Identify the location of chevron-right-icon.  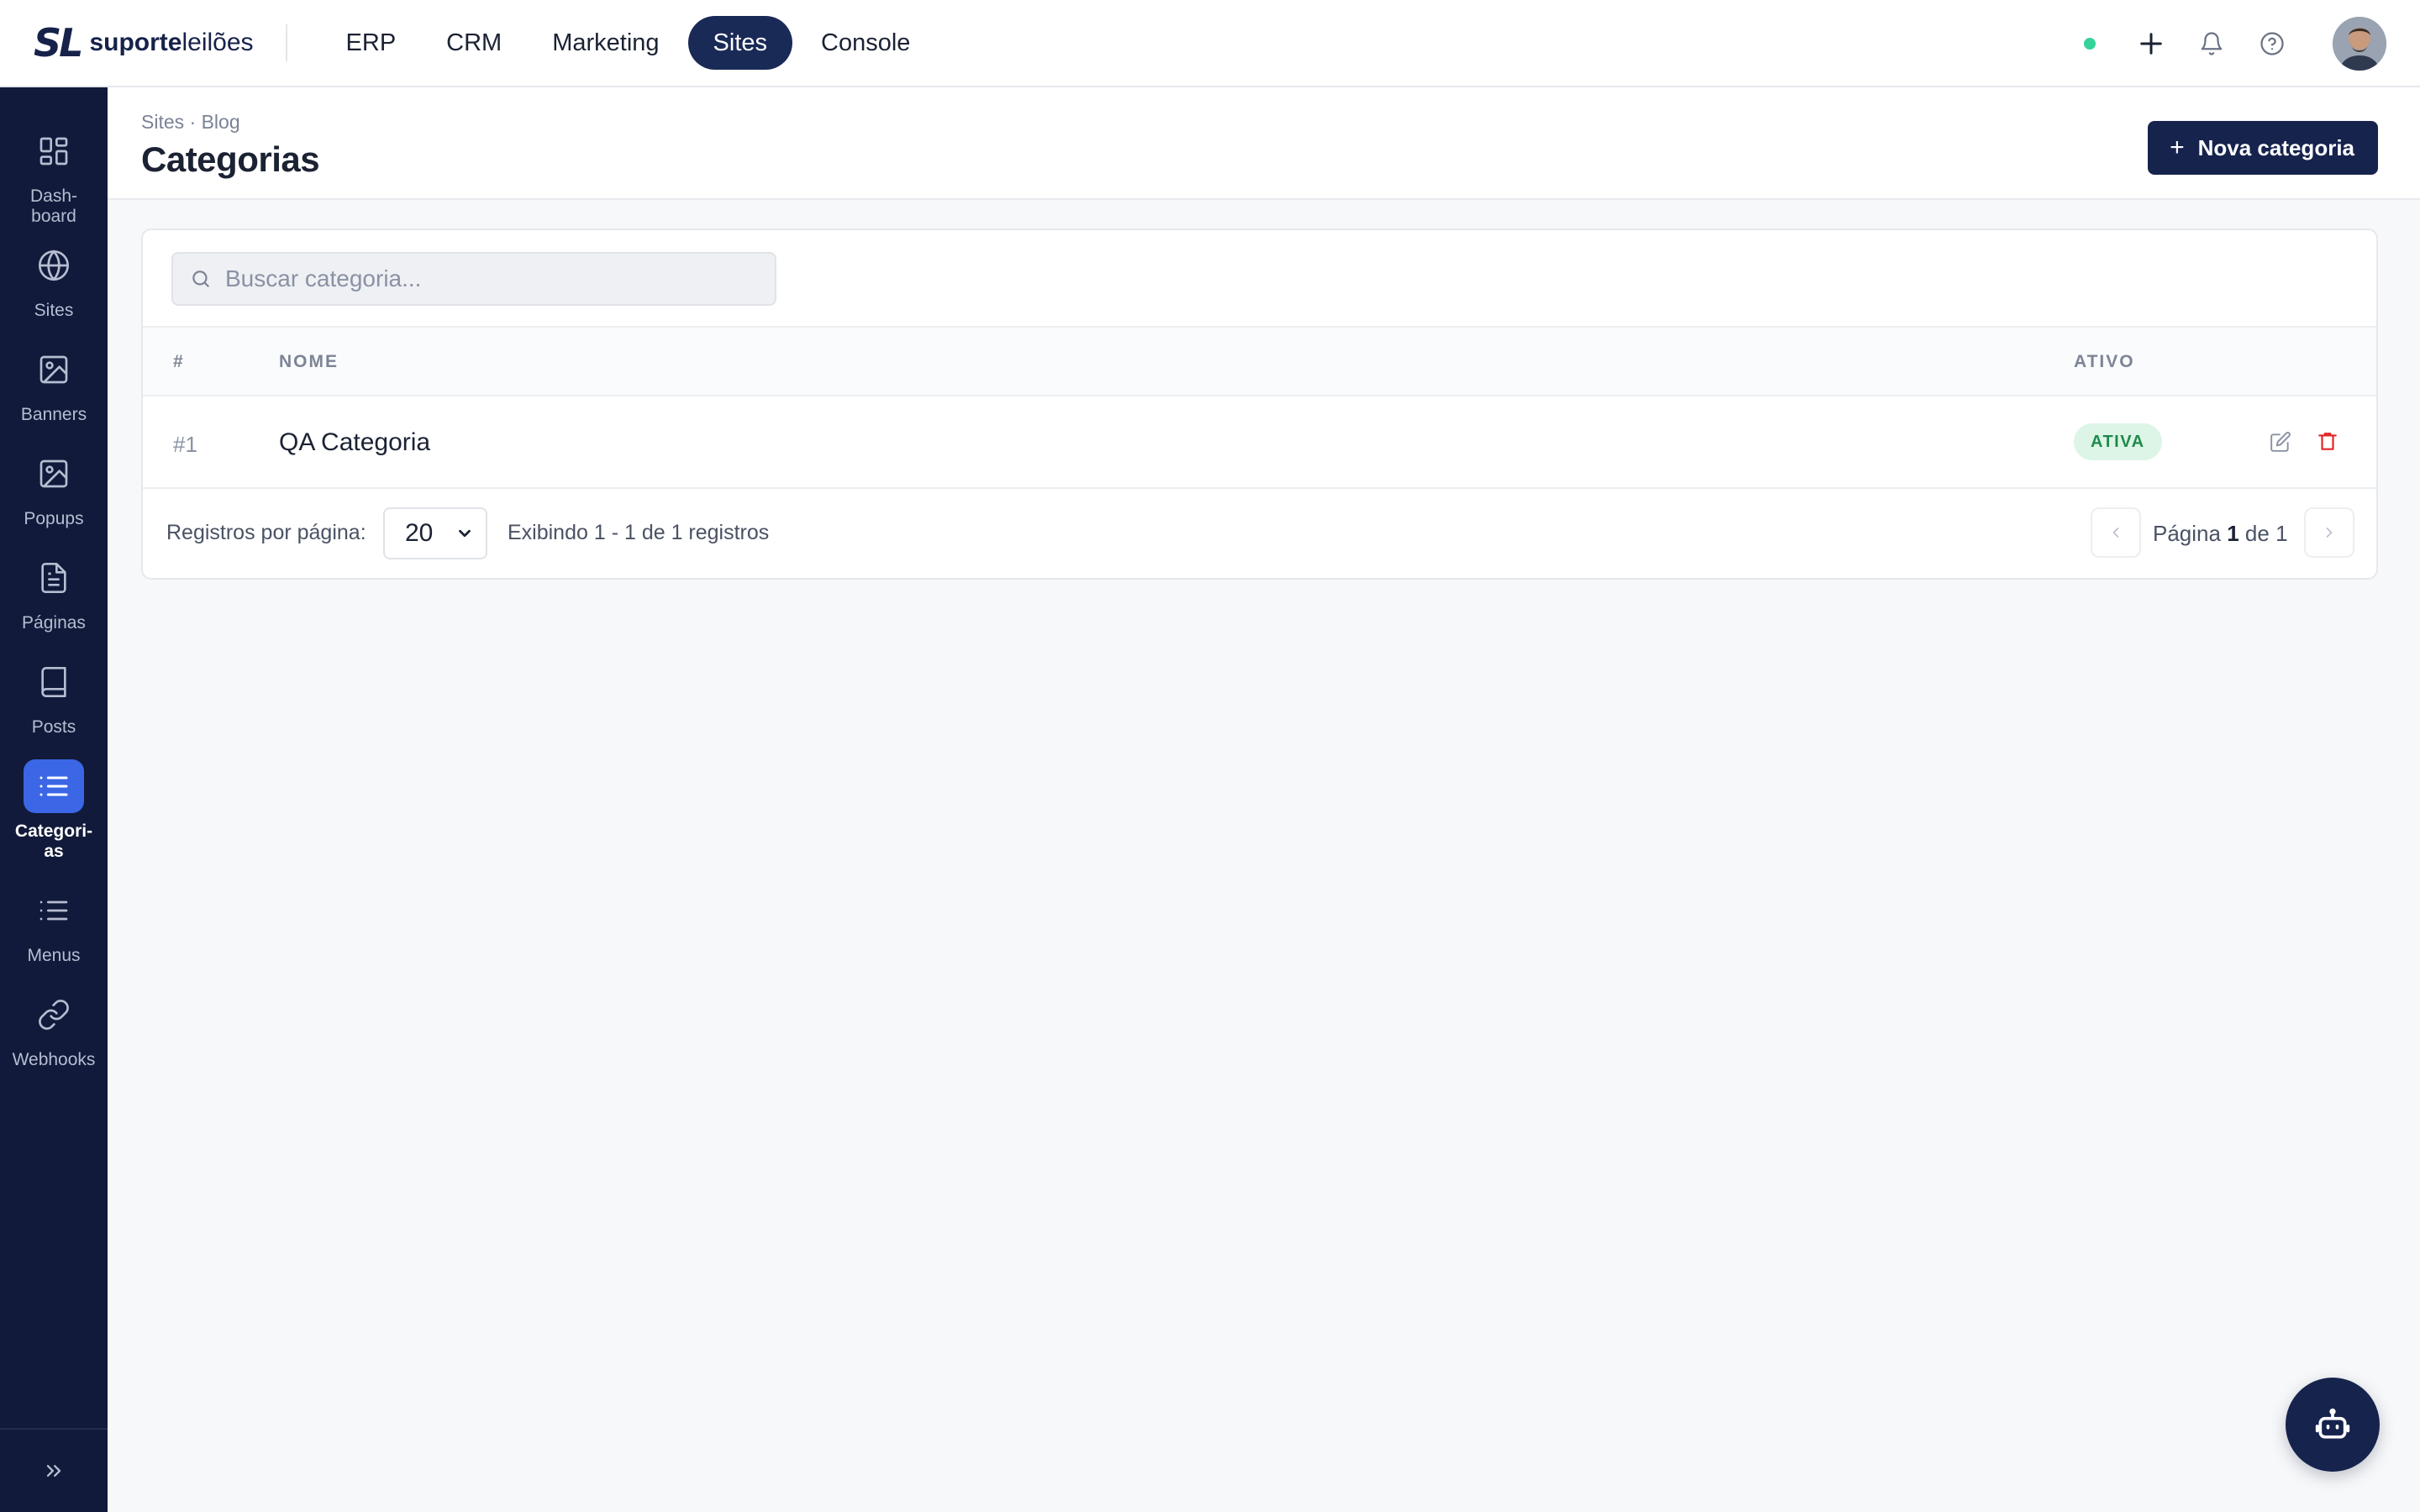
(2329, 532).